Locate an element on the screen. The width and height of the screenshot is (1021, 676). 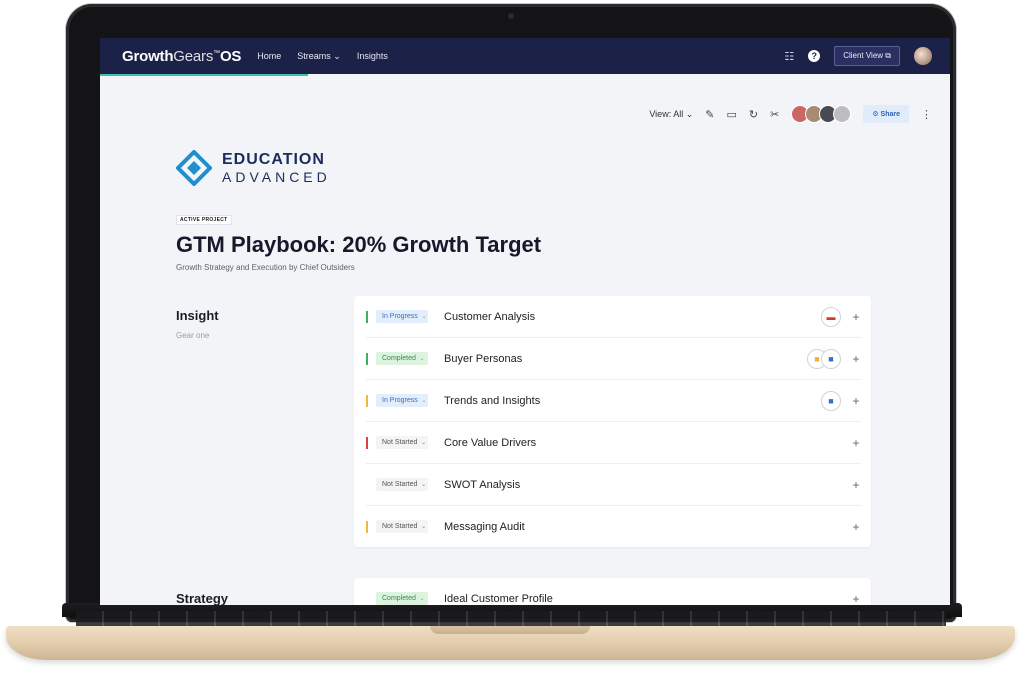
table-row: Not Started ⌄ Messaging Audit + is located at coordinates (613, 526).